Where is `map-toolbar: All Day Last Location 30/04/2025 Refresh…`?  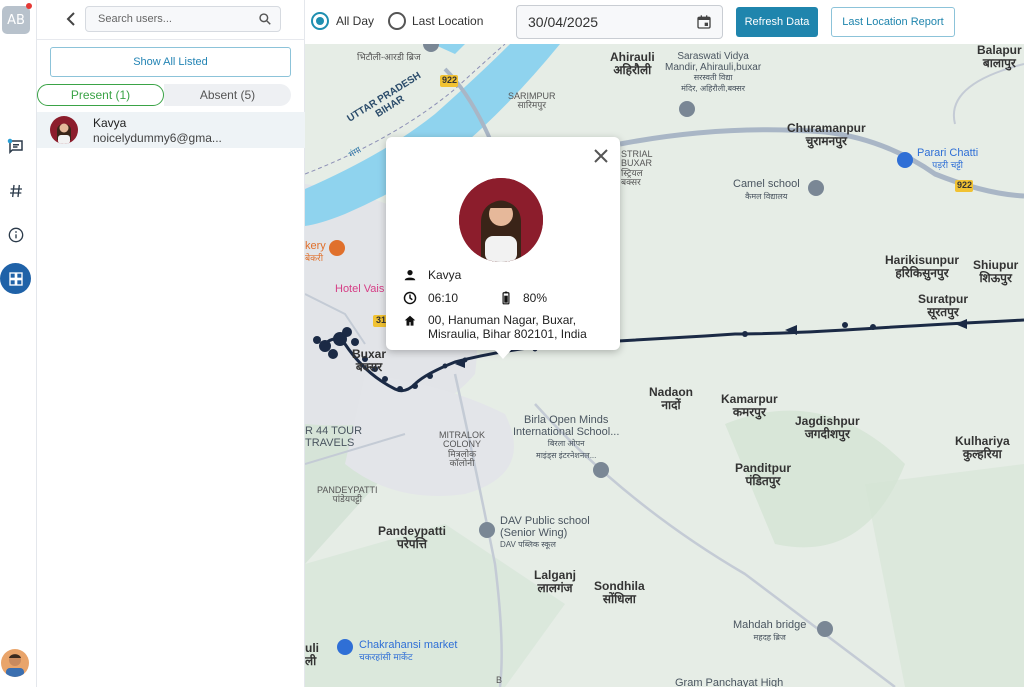
map-toolbar: All Day Last Location 30/04/2025 Refresh… is located at coordinates (664, 22).